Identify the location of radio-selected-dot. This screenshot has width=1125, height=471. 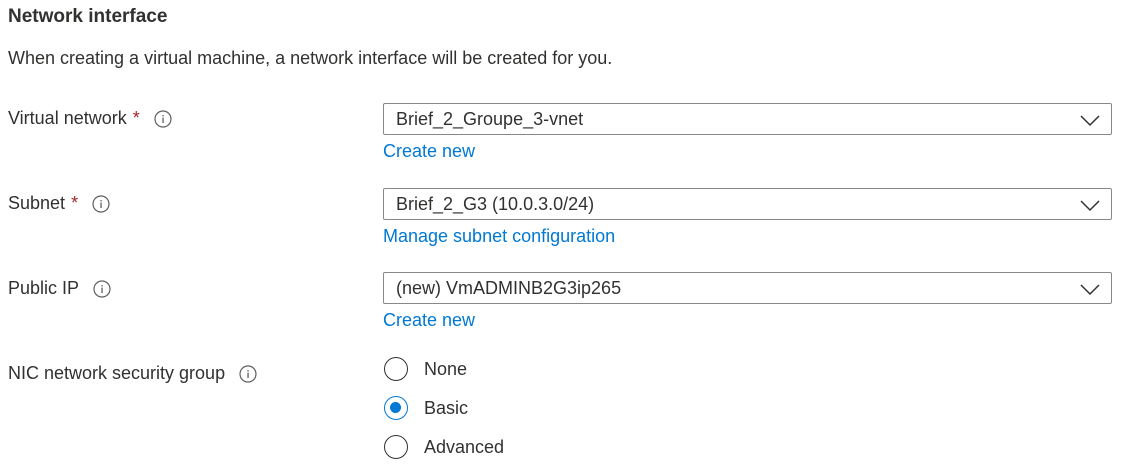
(395, 407).